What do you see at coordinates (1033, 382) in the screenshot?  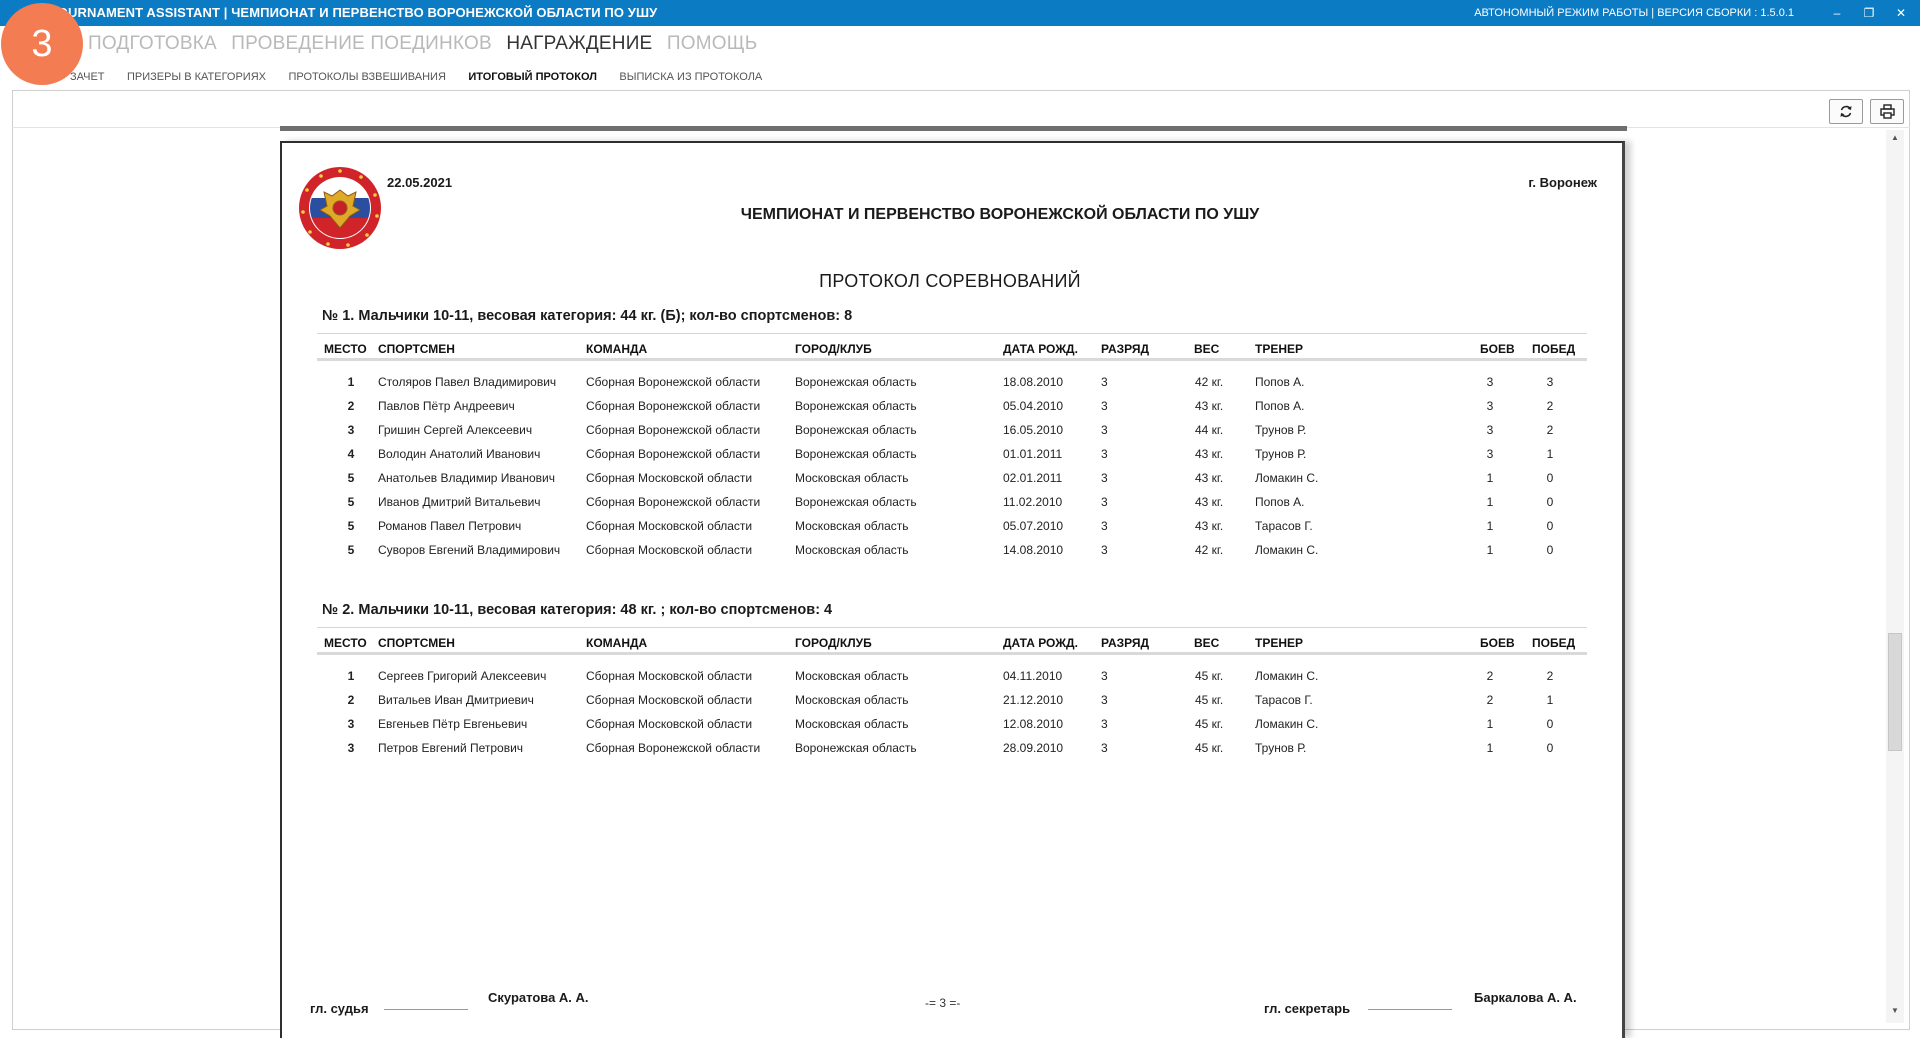 I see `cell-birth: 18.08.2010` at bounding box center [1033, 382].